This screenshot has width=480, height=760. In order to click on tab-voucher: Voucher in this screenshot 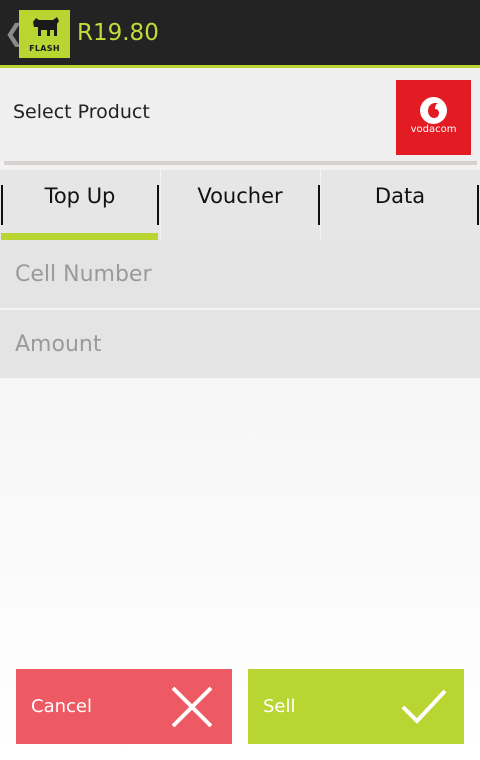, I will do `click(240, 205)`.